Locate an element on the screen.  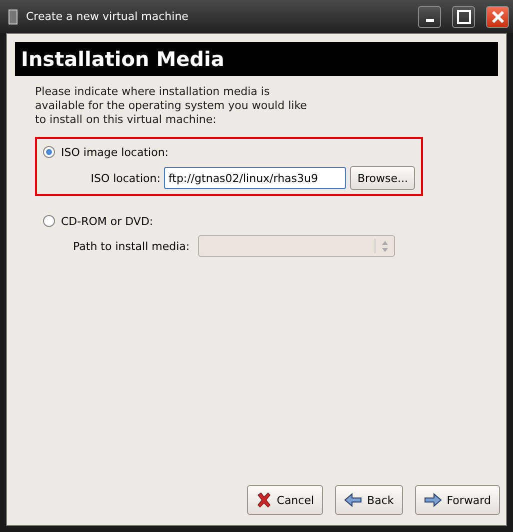
window-title: Create a new virtual machine is located at coordinates (108, 16).